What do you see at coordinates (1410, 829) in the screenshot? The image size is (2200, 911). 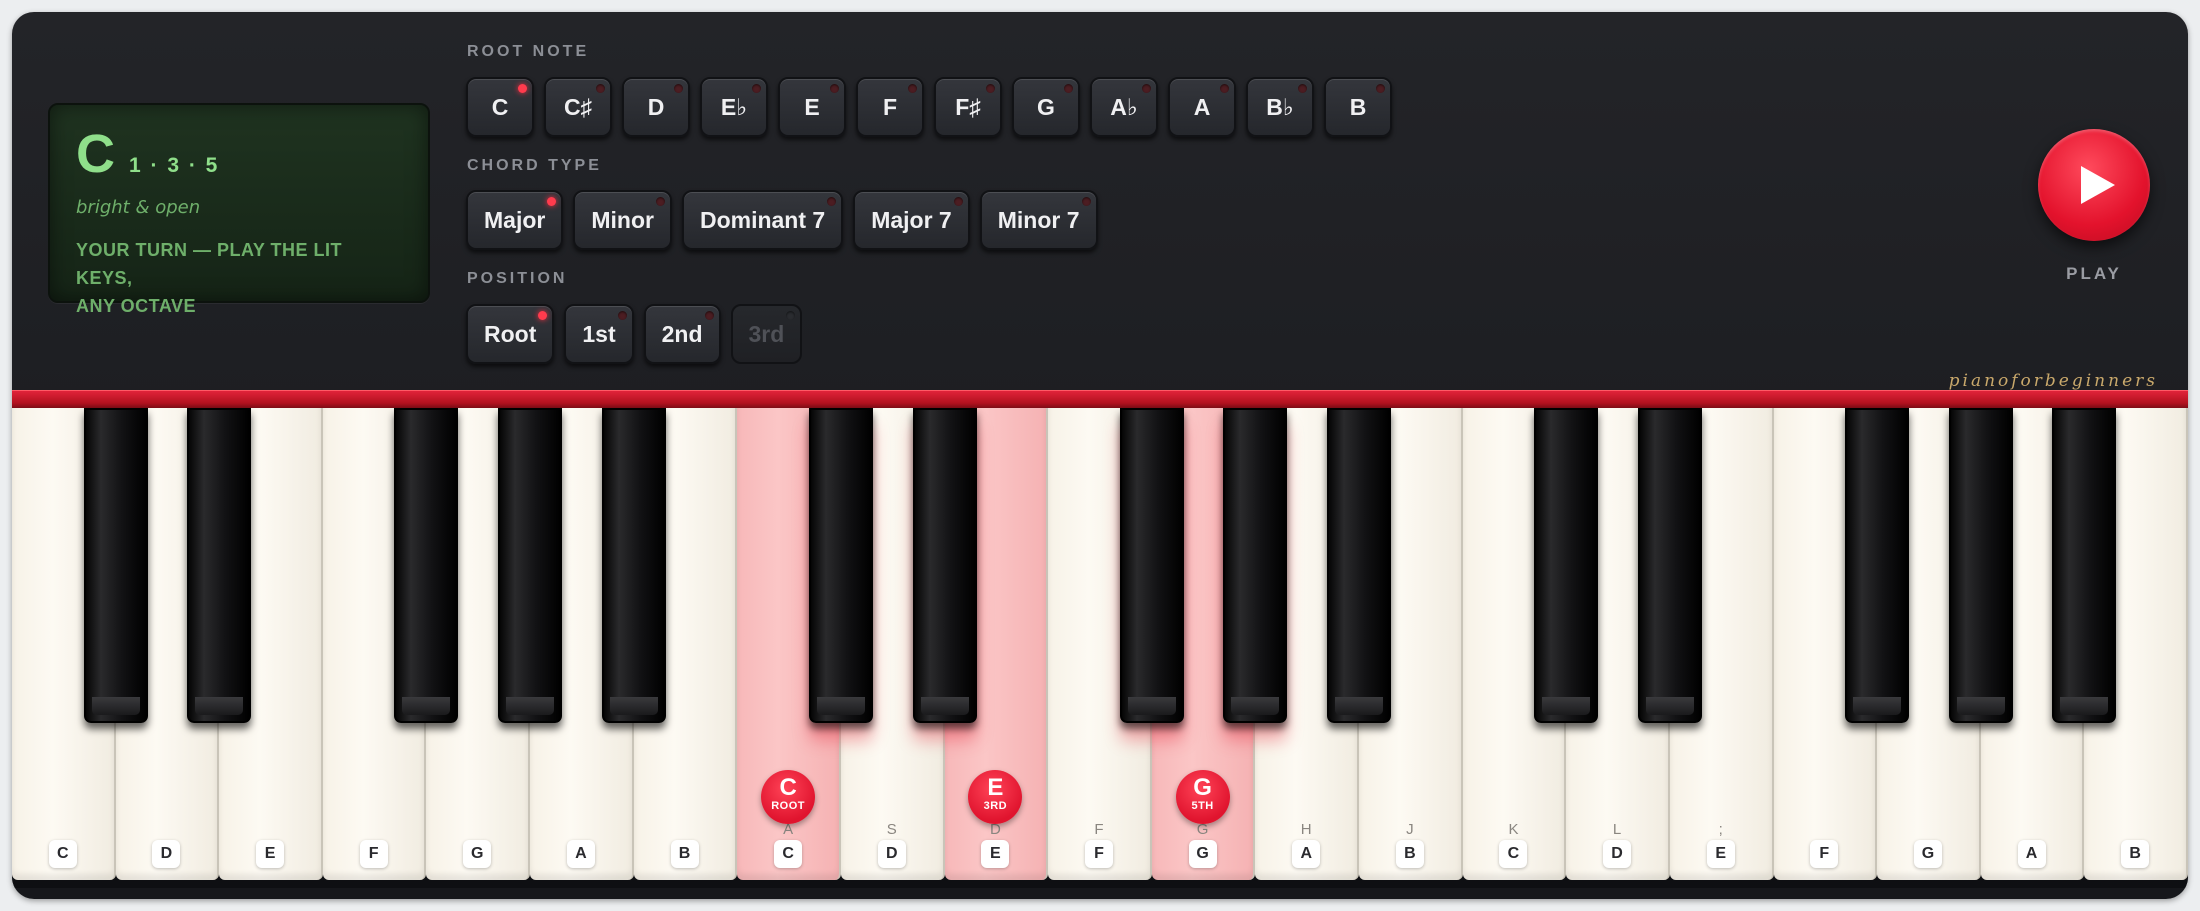 I see `keyboard-shortcut-hint: J` at bounding box center [1410, 829].